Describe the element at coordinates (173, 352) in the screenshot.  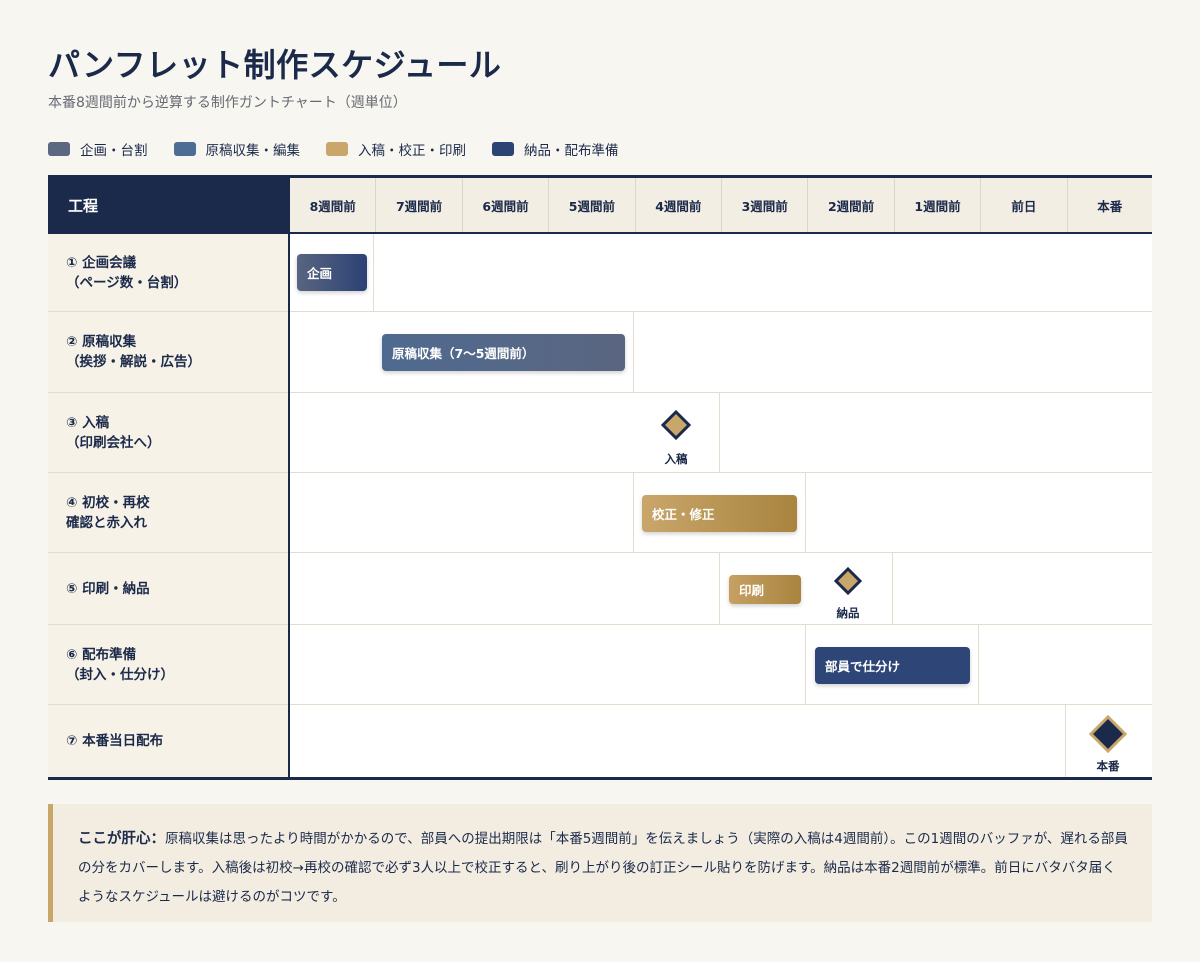
I see `row-label-manuscript: ② 原稿収集 （挨拶・解説・広告）` at that location.